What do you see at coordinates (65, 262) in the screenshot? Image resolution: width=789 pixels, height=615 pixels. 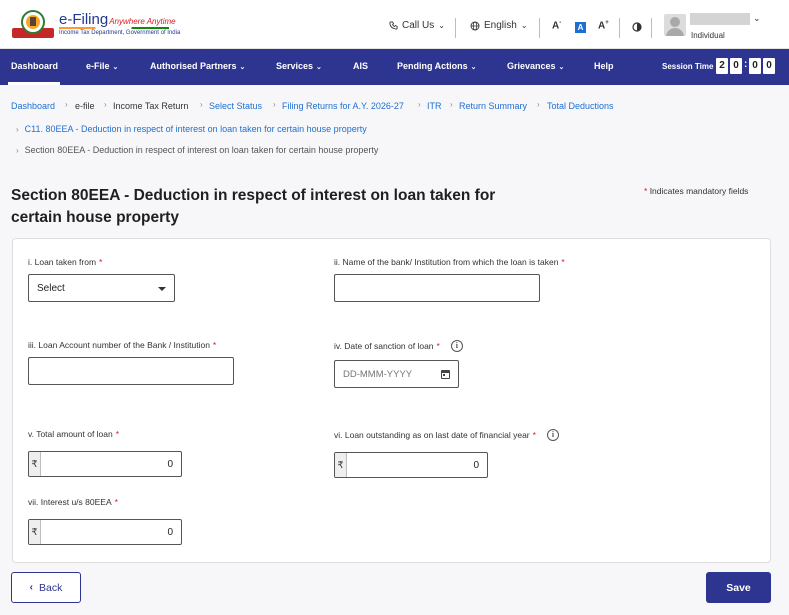 I see `loan-taken-from-label: i. Loan taken from *` at bounding box center [65, 262].